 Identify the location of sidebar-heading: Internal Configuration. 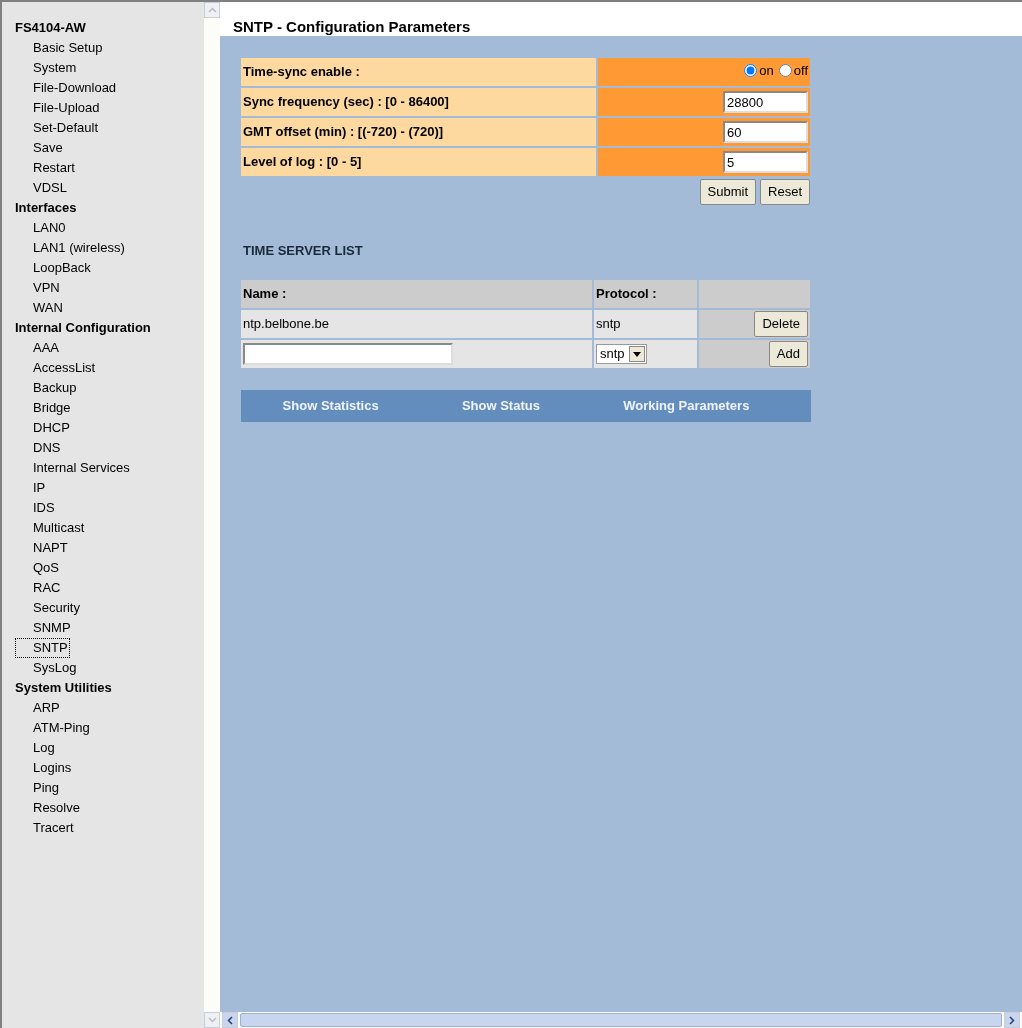
(83, 327).